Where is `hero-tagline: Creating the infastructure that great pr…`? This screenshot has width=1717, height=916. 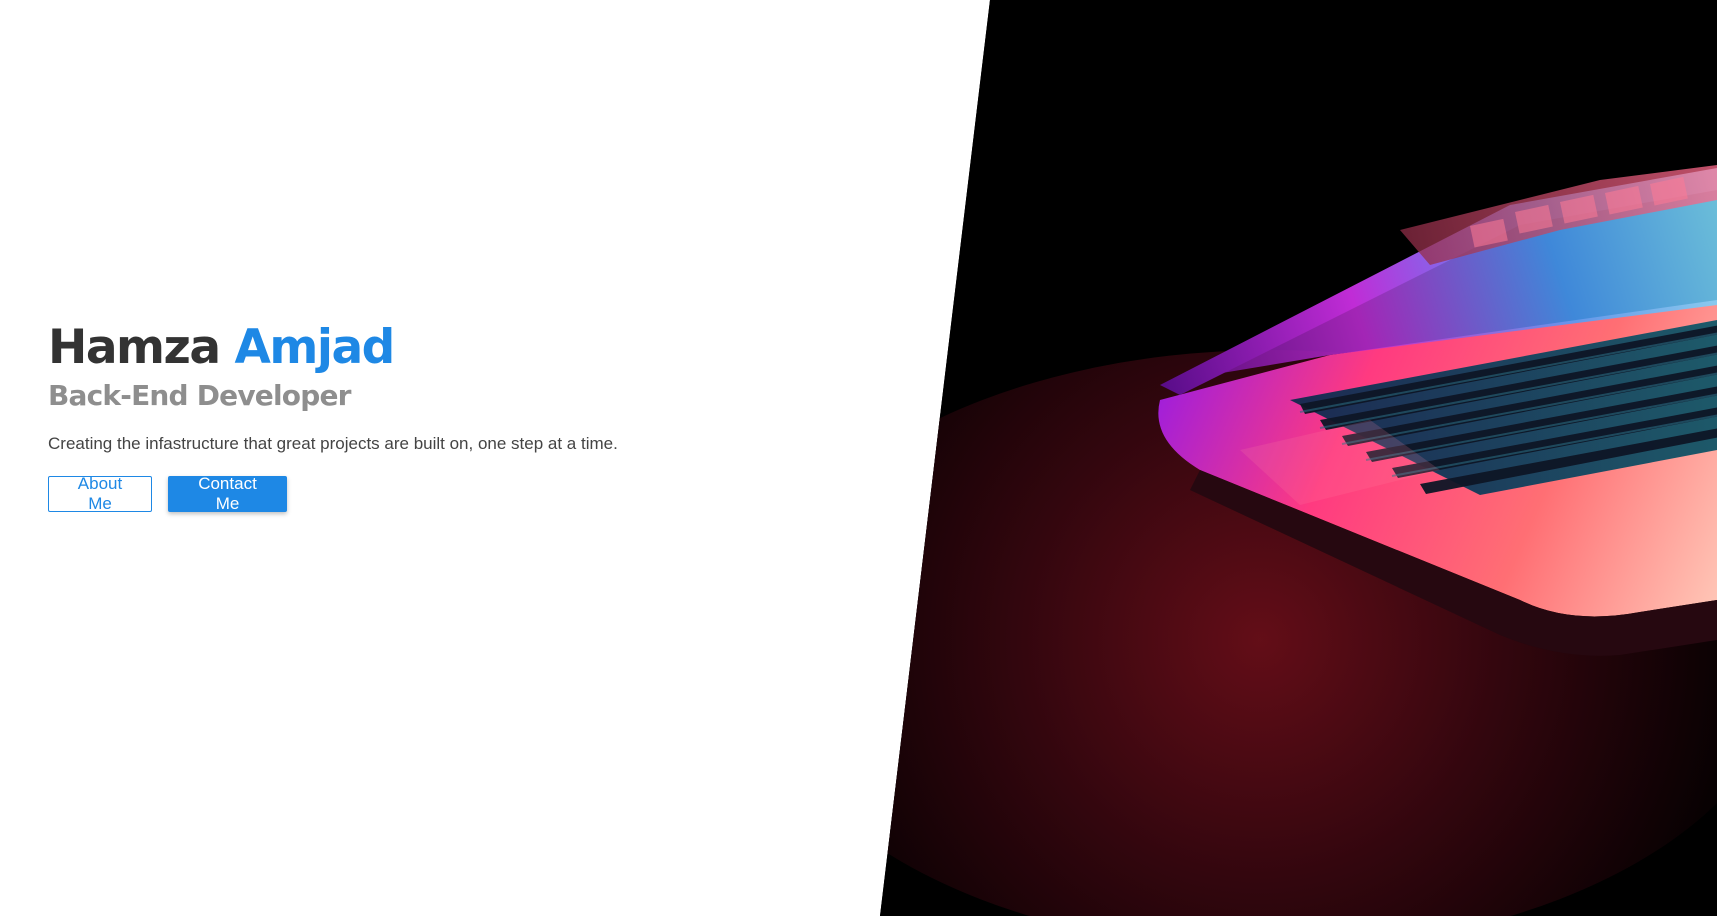 hero-tagline: Creating the infastructure that great pr… is located at coordinates (333, 443).